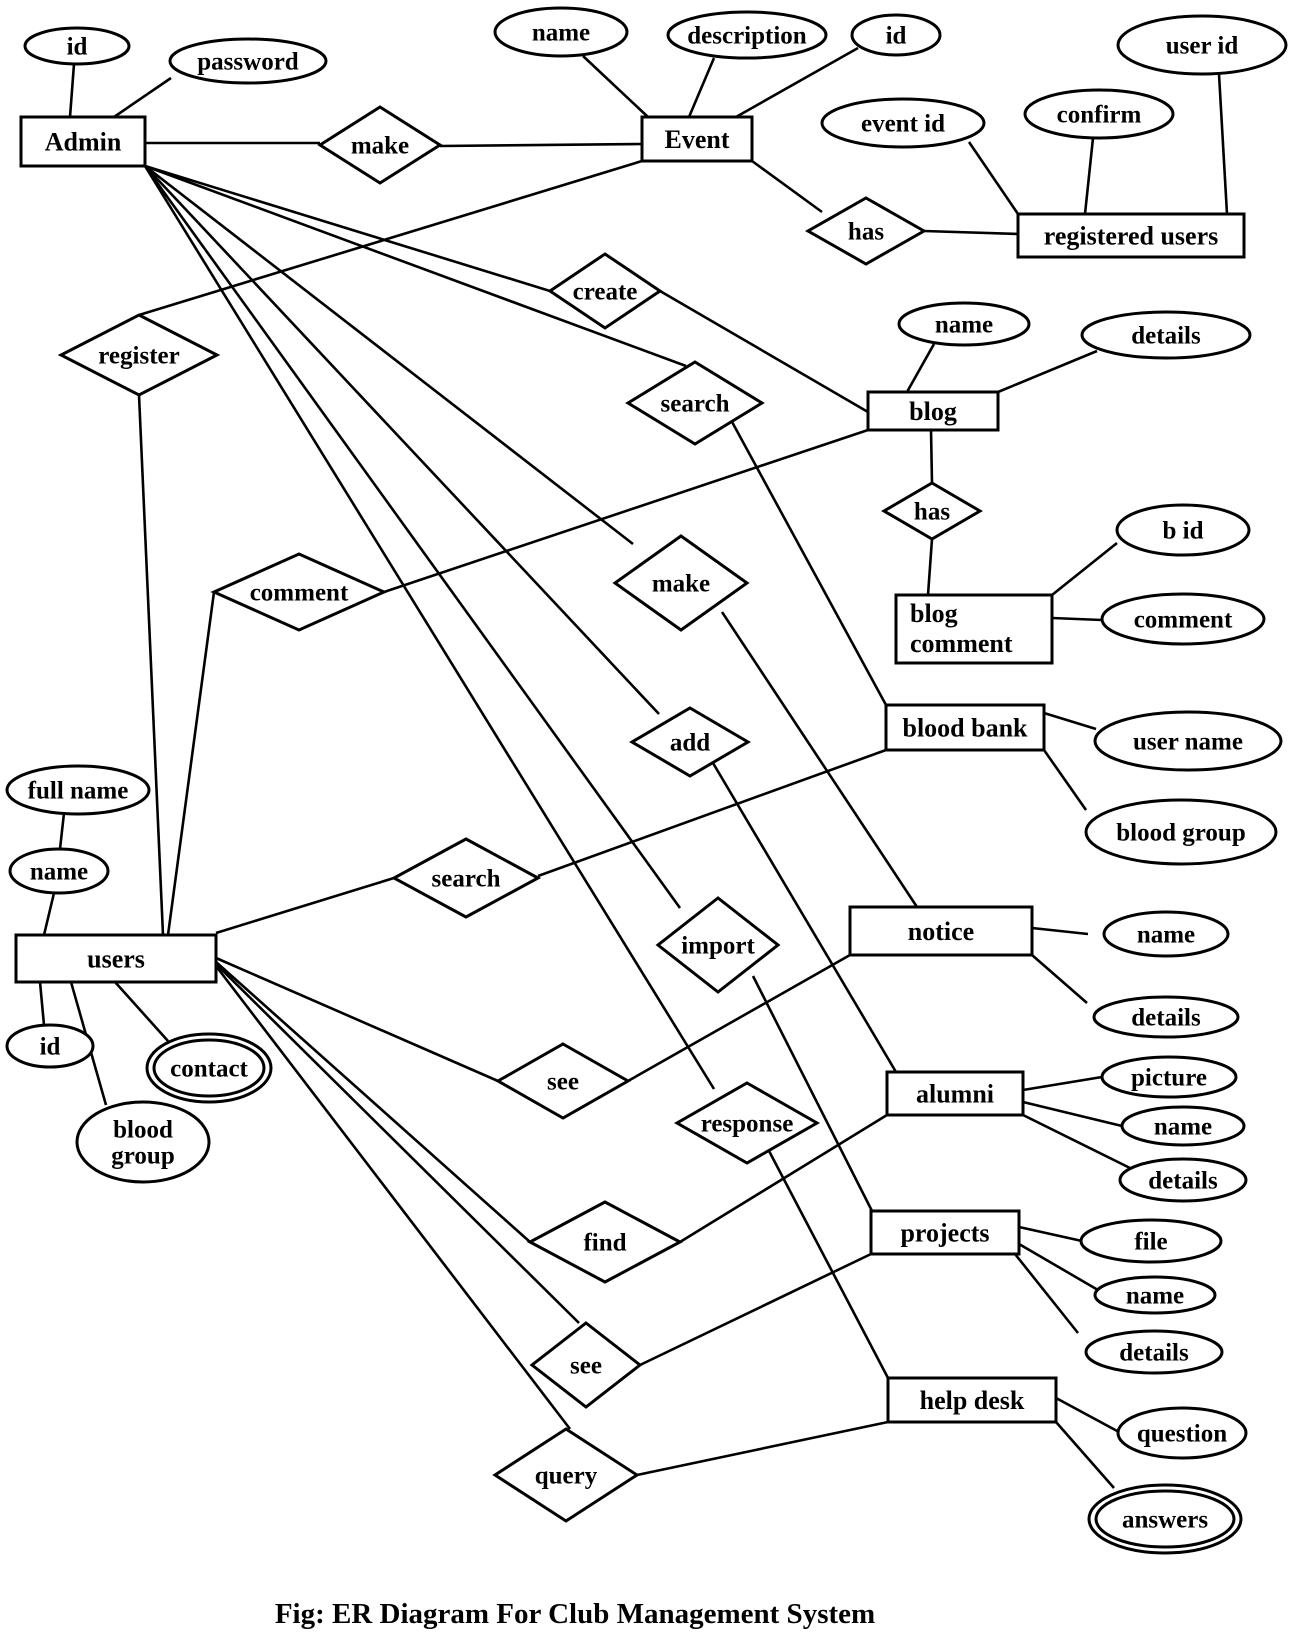  I want to click on relationship-label: register, so click(138, 356).